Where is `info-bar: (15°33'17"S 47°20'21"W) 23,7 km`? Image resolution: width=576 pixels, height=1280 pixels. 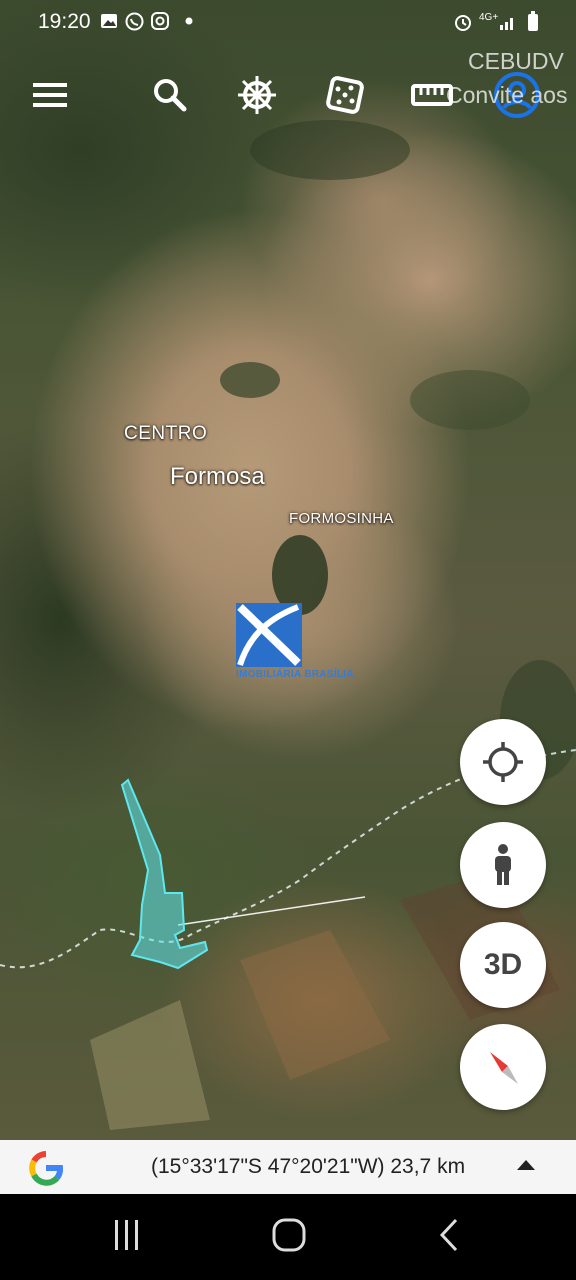
info-bar: (15°33'17"S 47°20'21"W) 23,7 km is located at coordinates (288, 1167).